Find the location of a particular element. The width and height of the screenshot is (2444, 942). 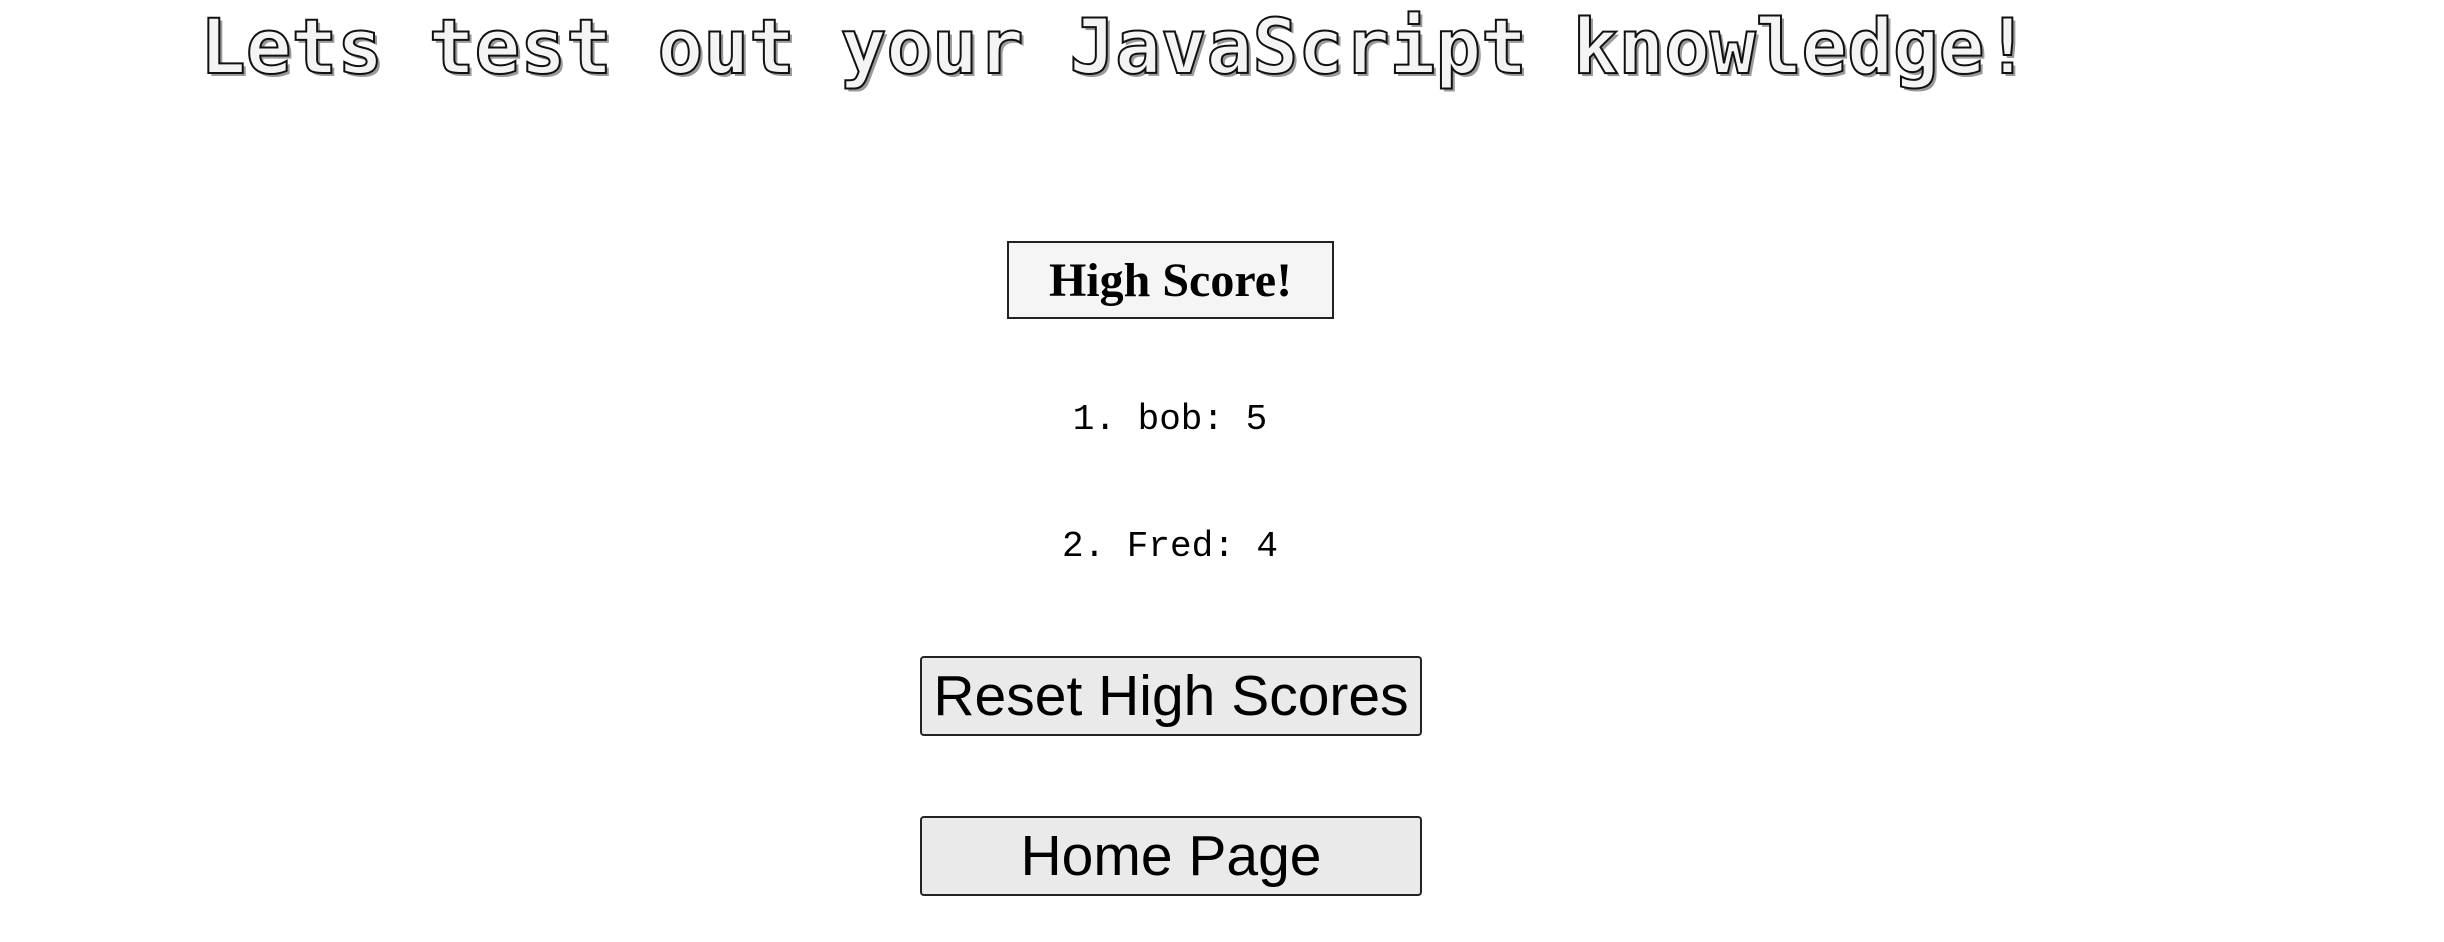

high-score-heading: High Score! is located at coordinates (1170, 280).